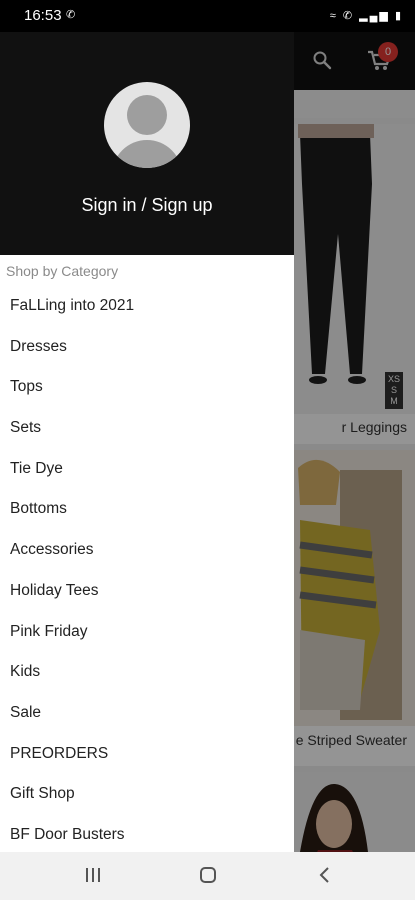 The image size is (415, 900). I want to click on signin-link: Sign in / Sign up, so click(147, 205).